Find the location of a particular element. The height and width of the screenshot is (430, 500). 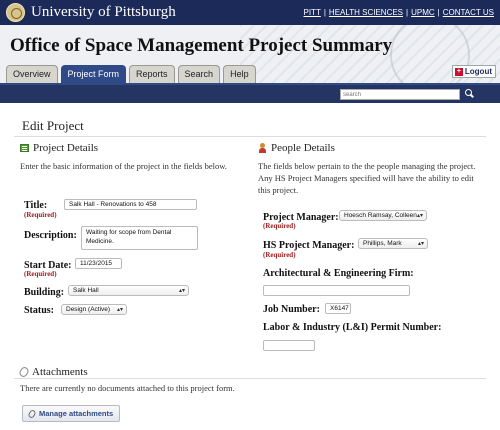

hs-project-manager-select: Phillips, Mark ▴▾ is located at coordinates (393, 243).